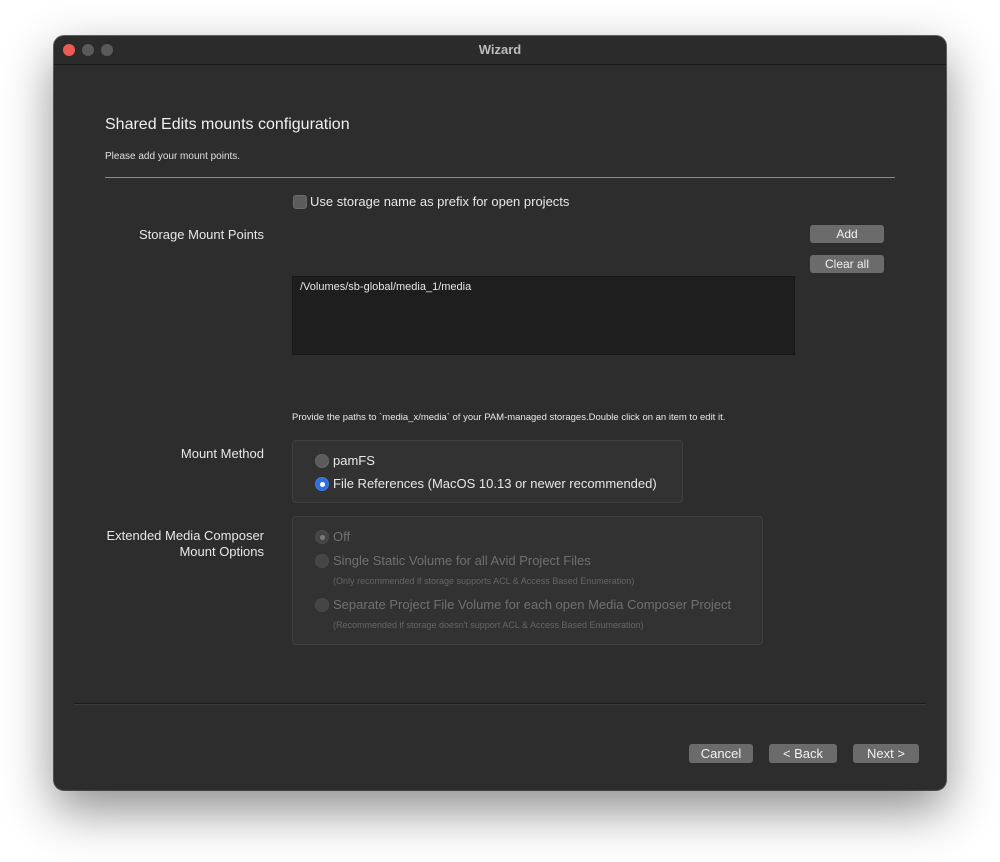 The height and width of the screenshot is (862, 1000). I want to click on radio-file-references, so click(322, 484).